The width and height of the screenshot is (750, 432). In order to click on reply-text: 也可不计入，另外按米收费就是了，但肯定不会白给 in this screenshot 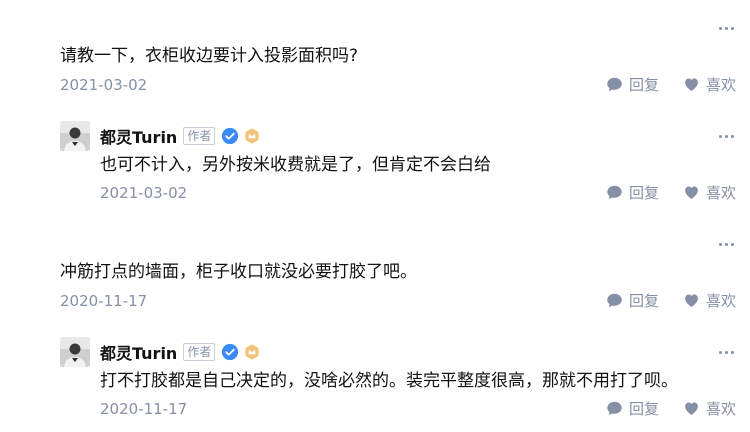, I will do `click(295, 165)`.